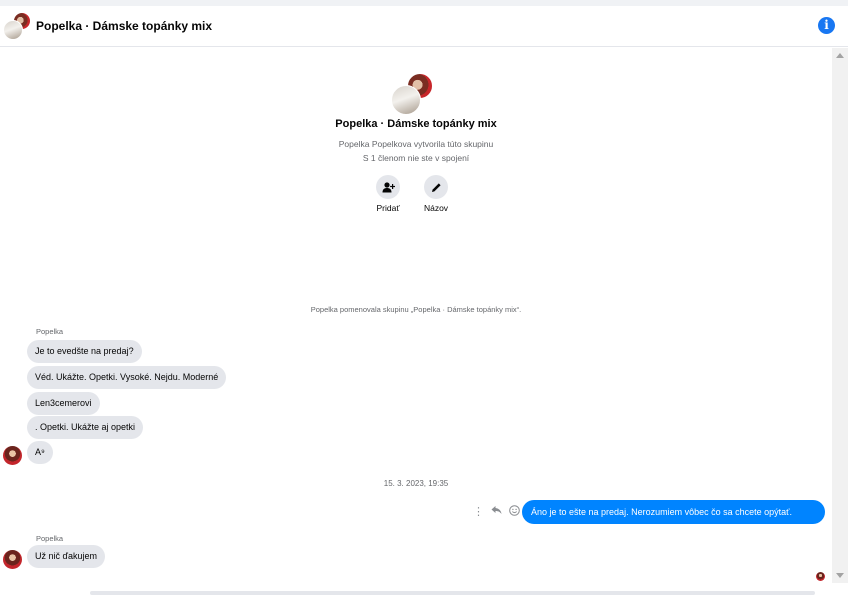  What do you see at coordinates (436, 187) in the screenshot?
I see `pencil-icon` at bounding box center [436, 187].